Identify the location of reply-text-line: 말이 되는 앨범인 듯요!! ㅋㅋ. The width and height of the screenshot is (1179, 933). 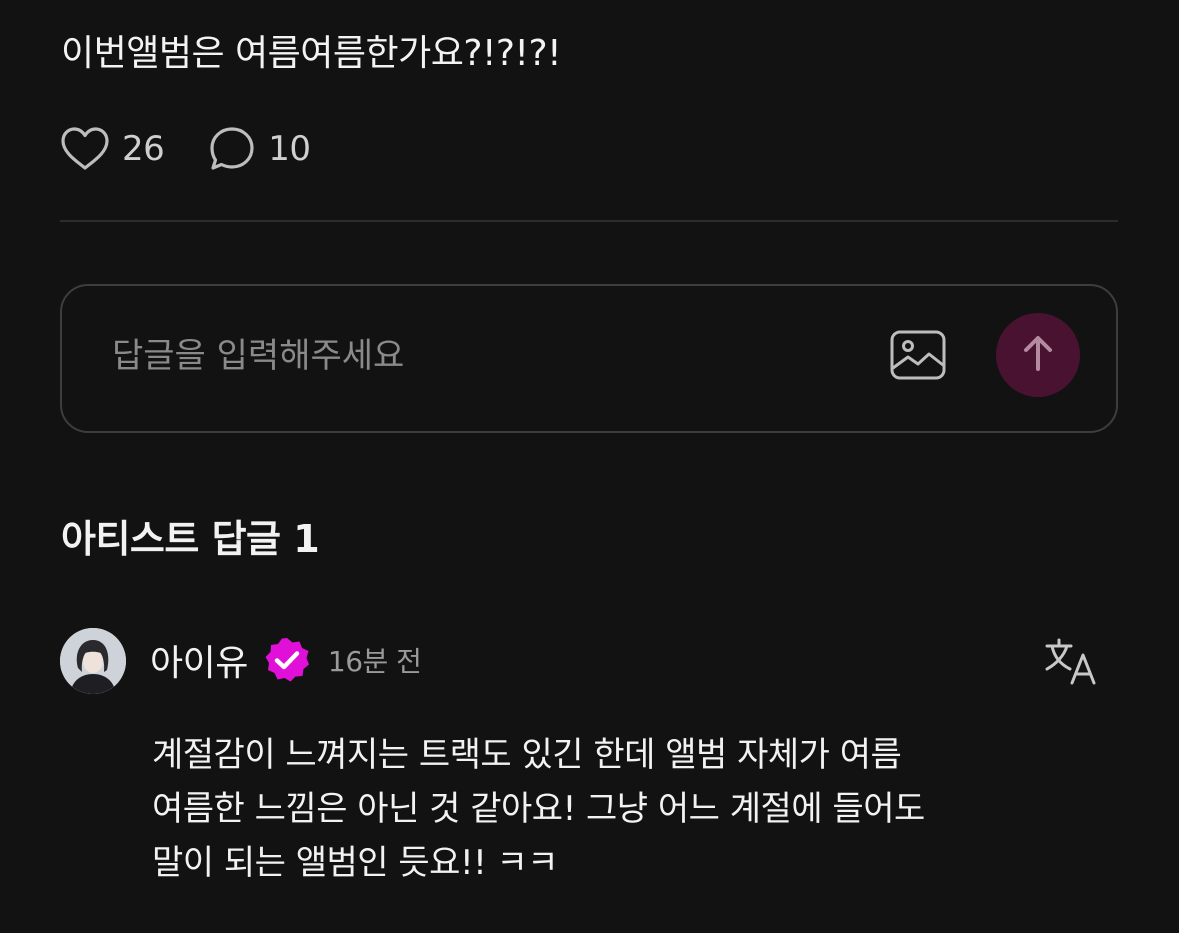
(355, 863).